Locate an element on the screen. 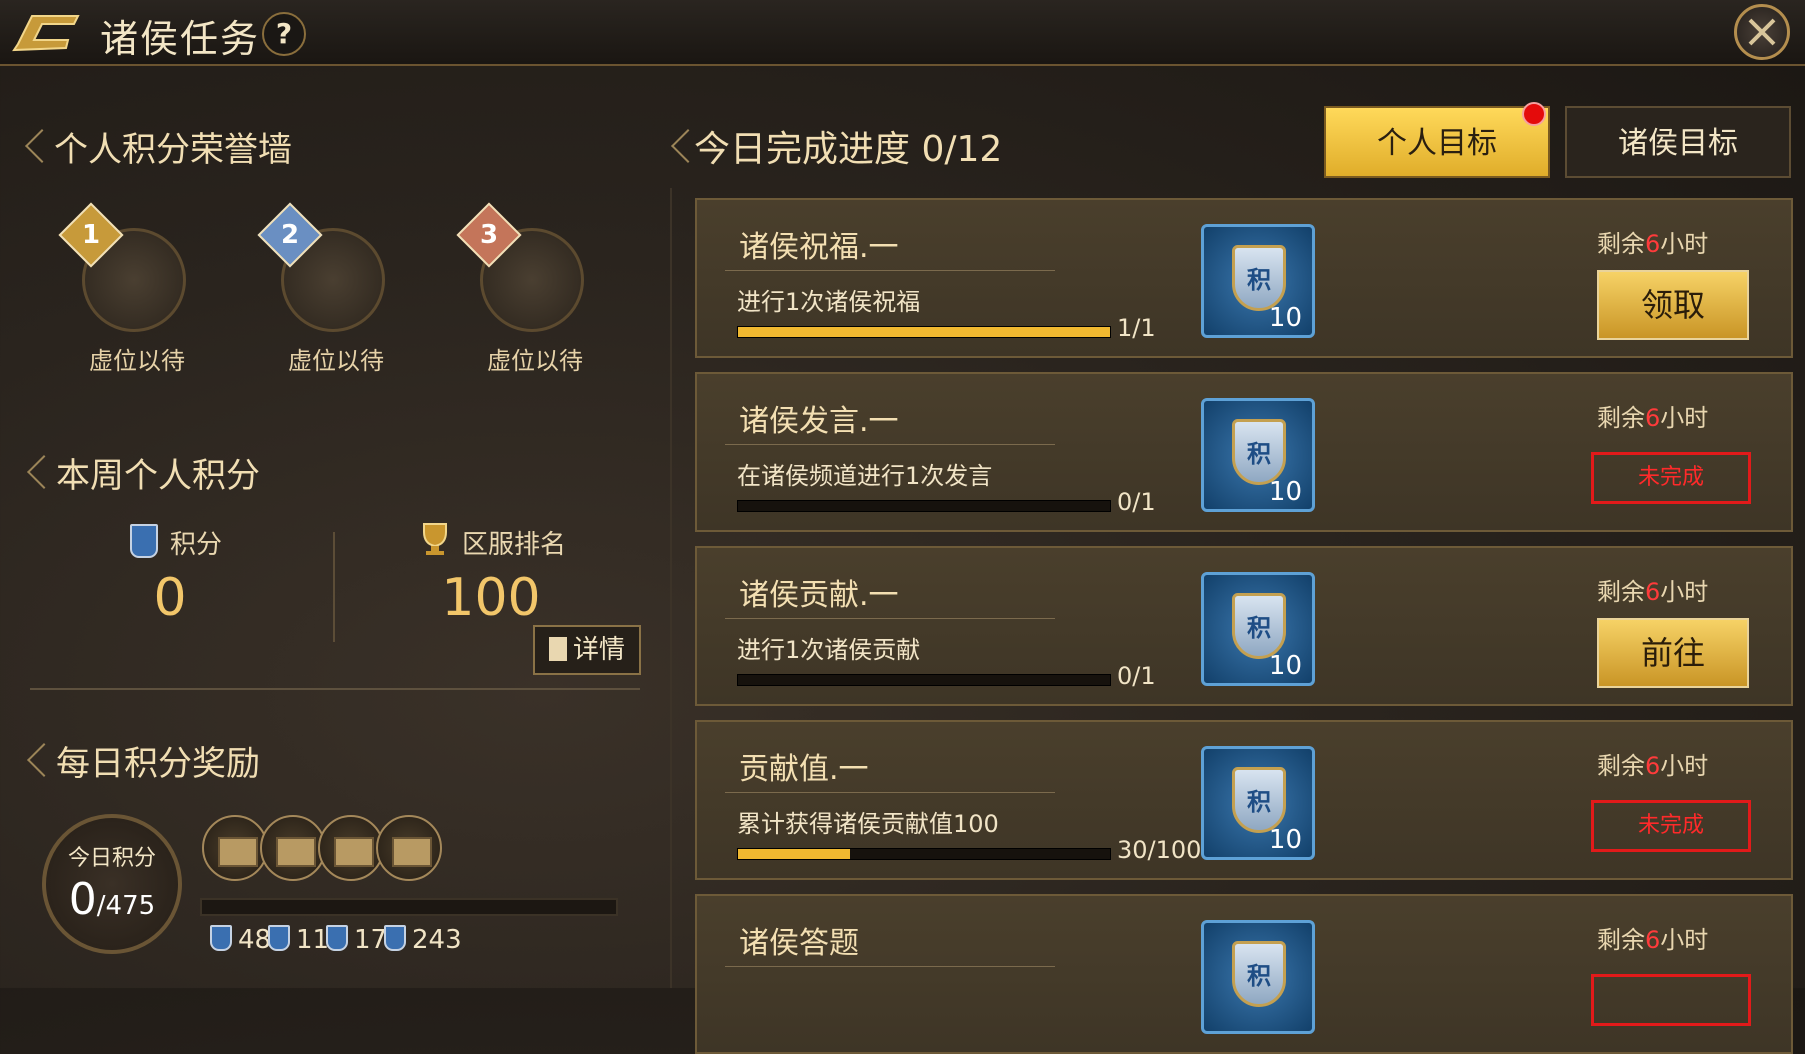 The height and width of the screenshot is (1054, 1805). task-name: 诸侯答题 is located at coordinates (799, 943).